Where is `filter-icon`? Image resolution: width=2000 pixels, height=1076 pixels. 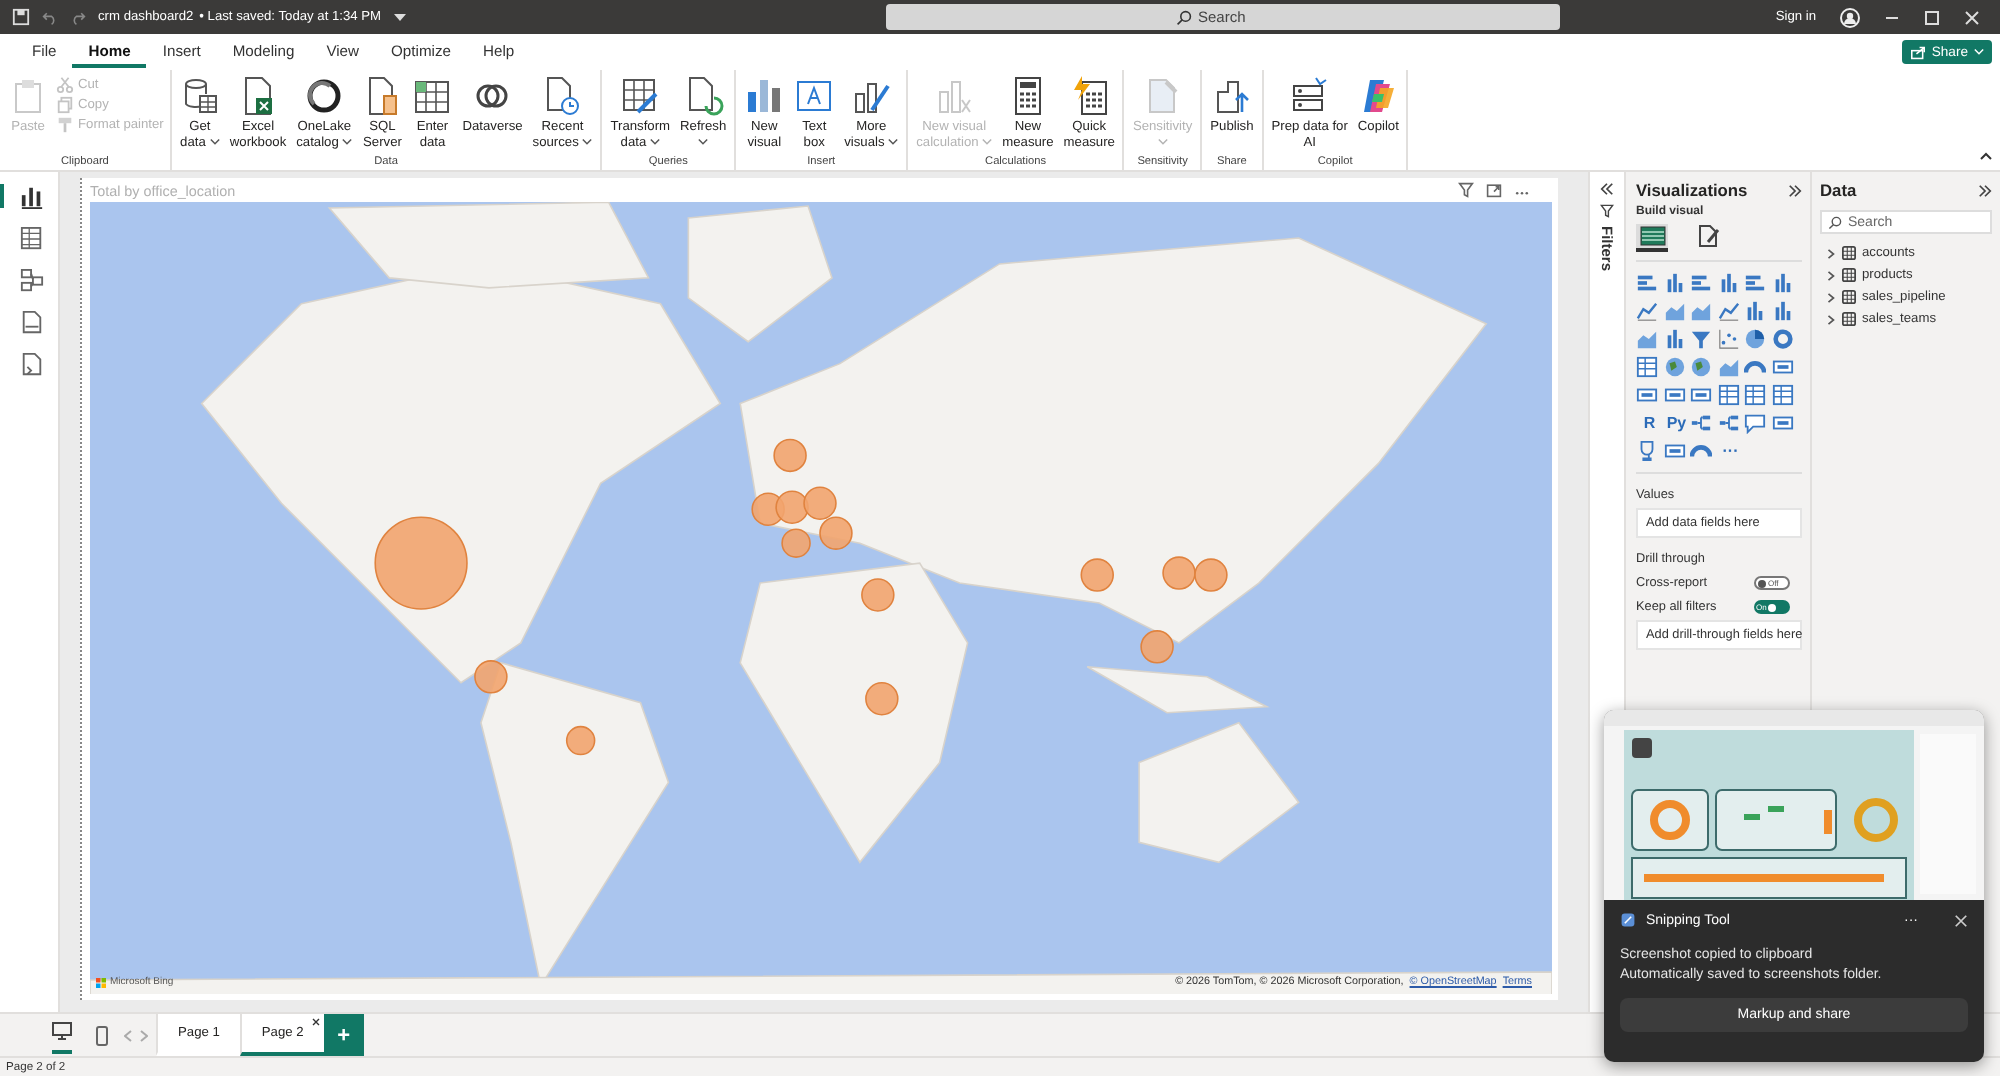
filter-icon is located at coordinates (1466, 190).